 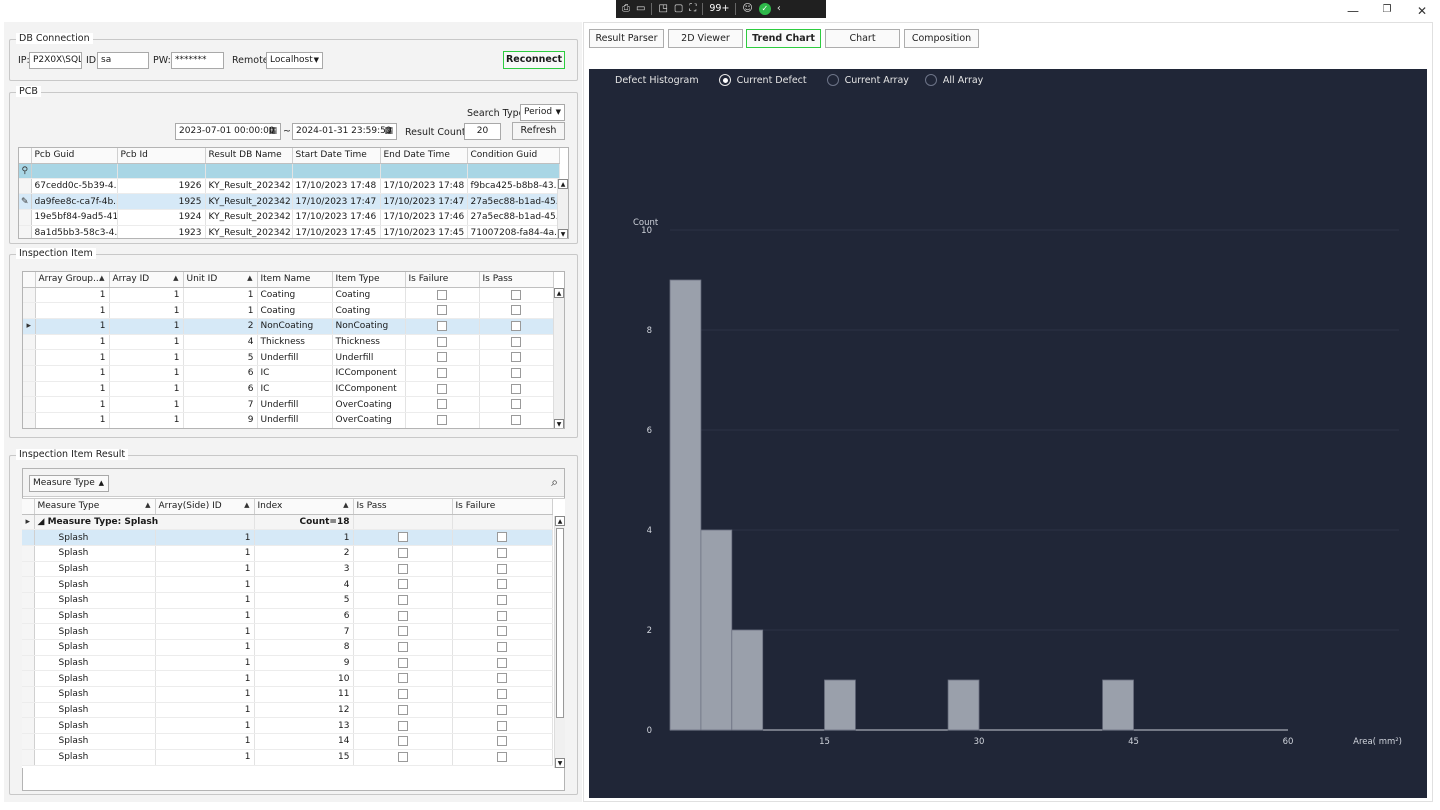 I want to click on result-count-field: 20, so click(x=482, y=131).